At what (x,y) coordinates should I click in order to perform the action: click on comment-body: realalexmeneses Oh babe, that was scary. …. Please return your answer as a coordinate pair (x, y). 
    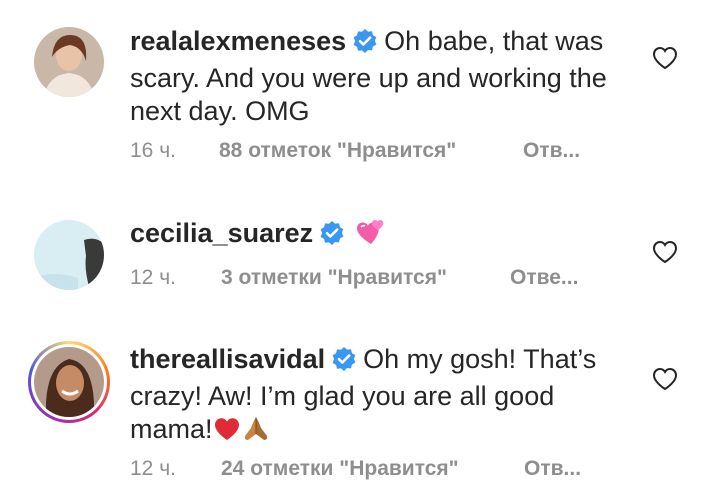
    Looking at the image, I should click on (377, 76).